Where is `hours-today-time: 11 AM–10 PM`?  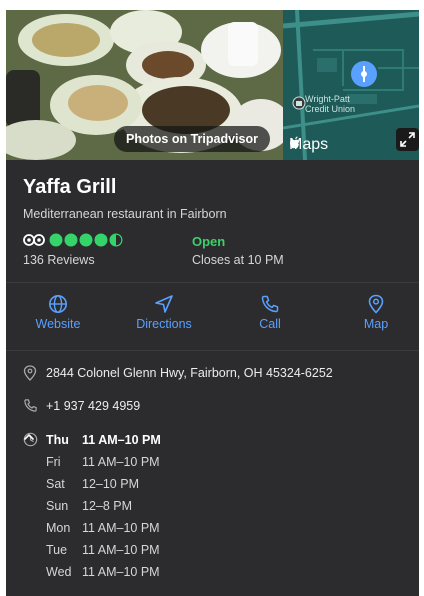
hours-today-time: 11 AM–10 PM is located at coordinates (121, 440).